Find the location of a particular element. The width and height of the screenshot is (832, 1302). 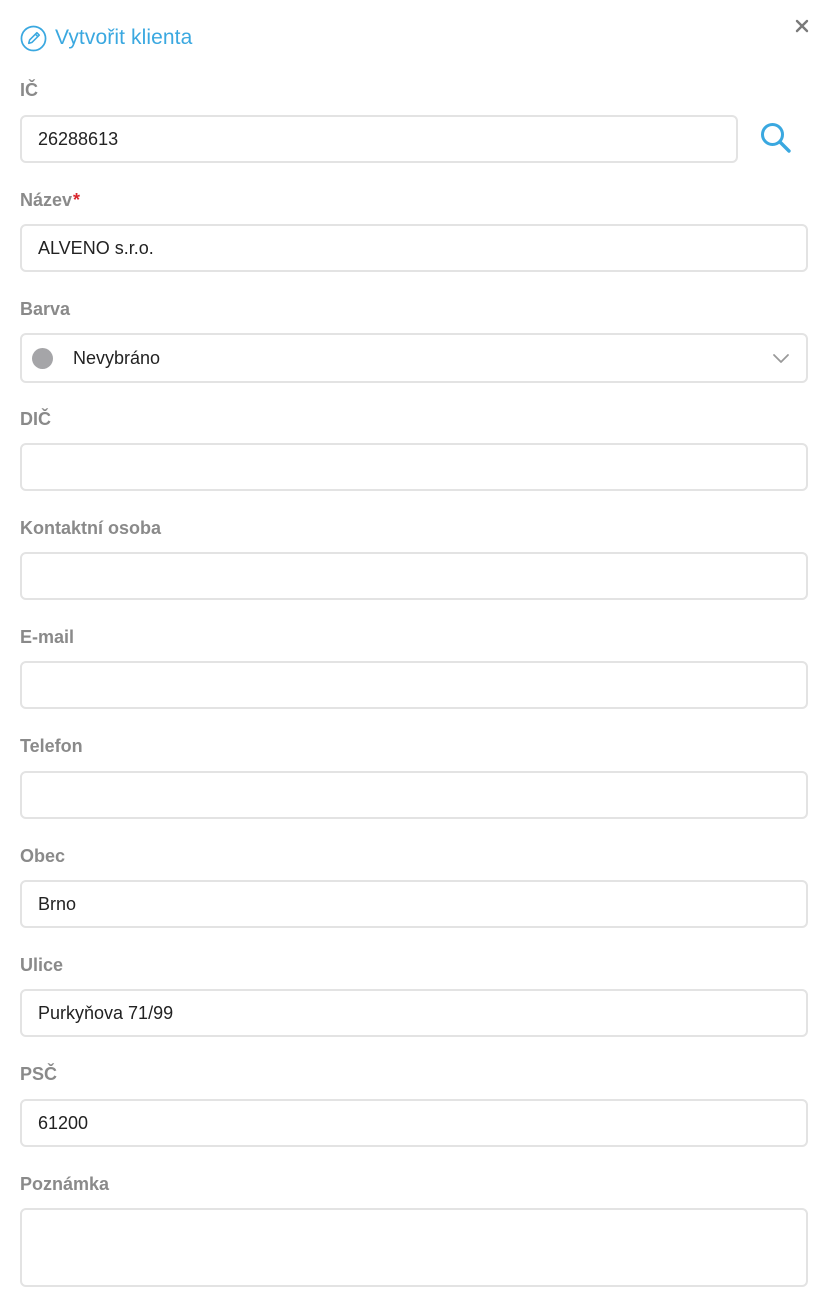

nazev-label-text: Název is located at coordinates (46, 200).